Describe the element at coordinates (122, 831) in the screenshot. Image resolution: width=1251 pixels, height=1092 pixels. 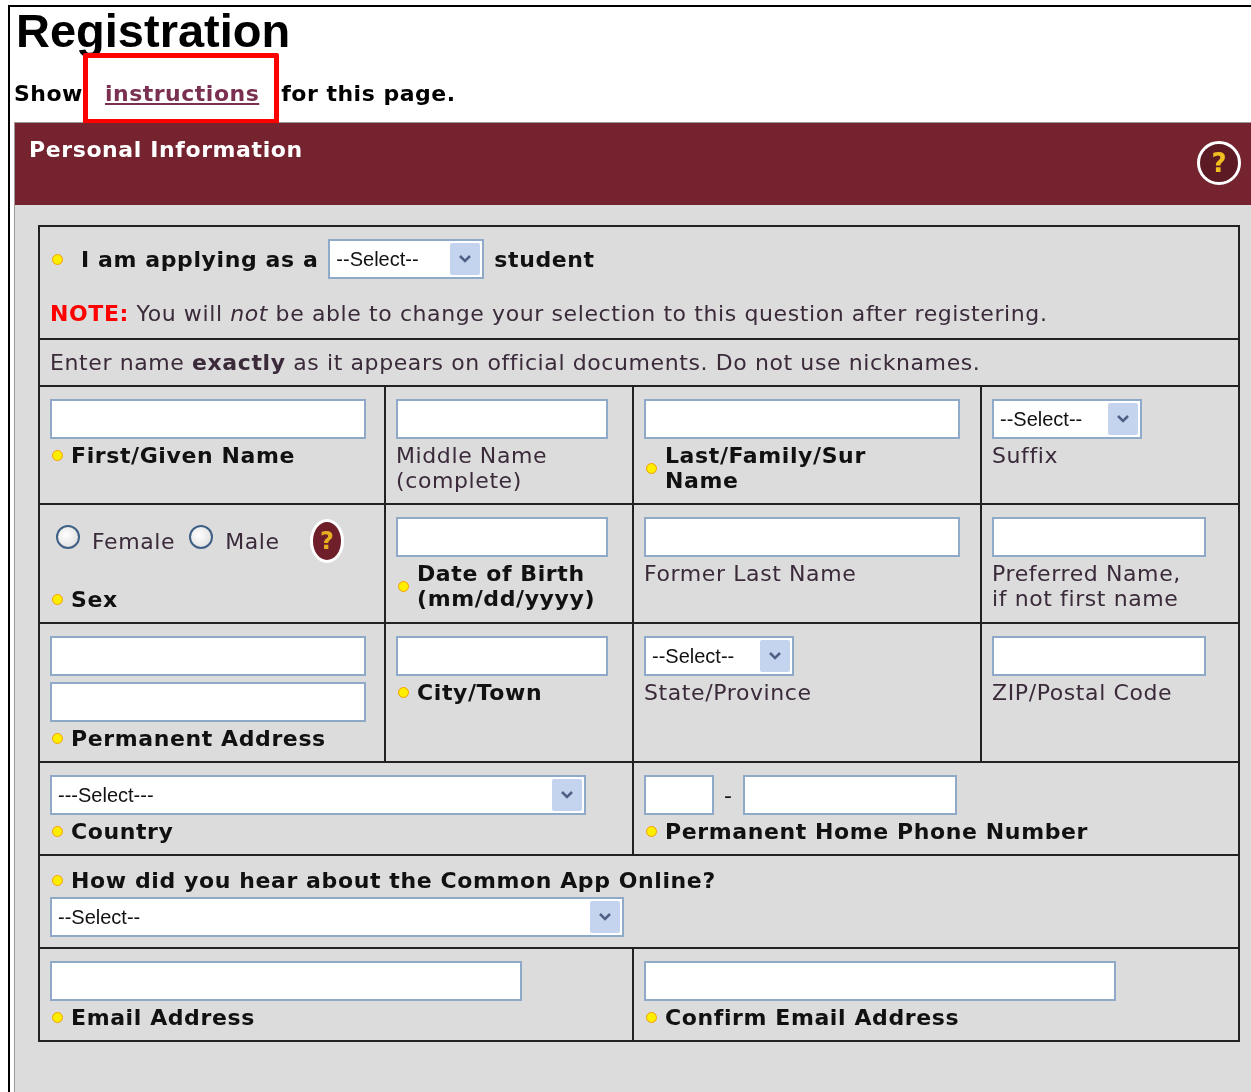
I see `field-label: Country` at that location.